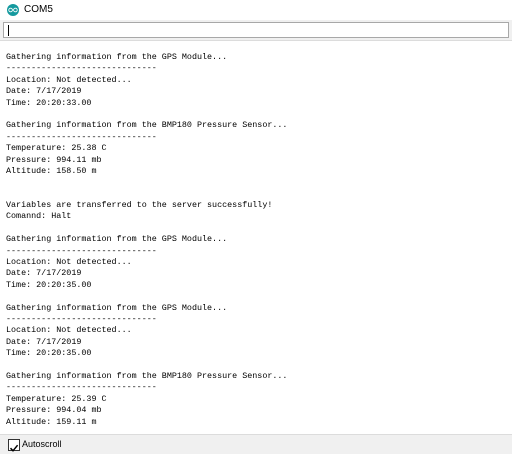  Describe the element at coordinates (51, 421) in the screenshot. I see `output-line: Altitude: 159.11 m` at that location.